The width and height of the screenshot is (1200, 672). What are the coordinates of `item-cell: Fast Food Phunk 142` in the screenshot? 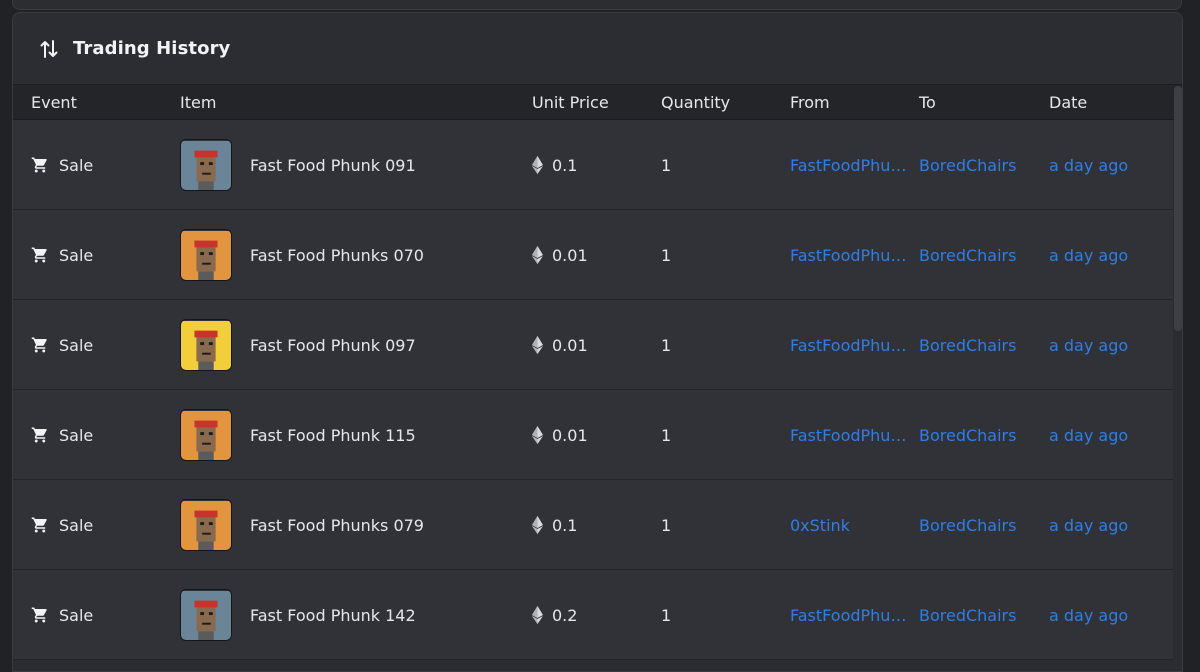 It's located at (298, 615).